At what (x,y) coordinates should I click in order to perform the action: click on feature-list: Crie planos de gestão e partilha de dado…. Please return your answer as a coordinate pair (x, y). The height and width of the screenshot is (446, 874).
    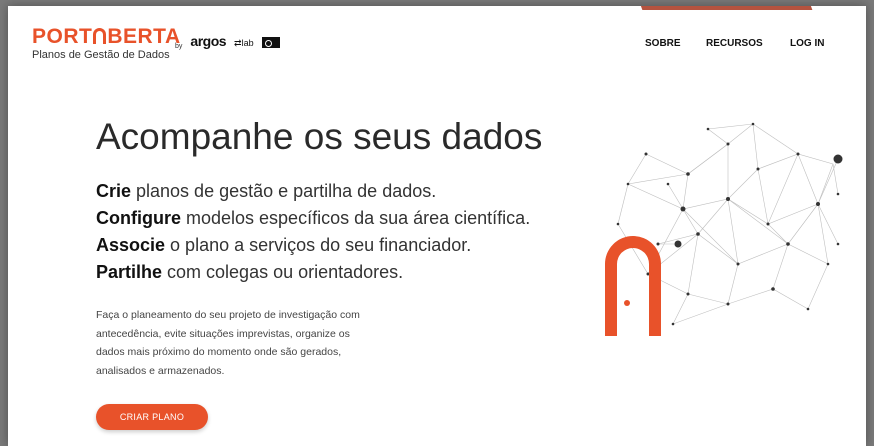
    Looking at the image, I should click on (313, 232).